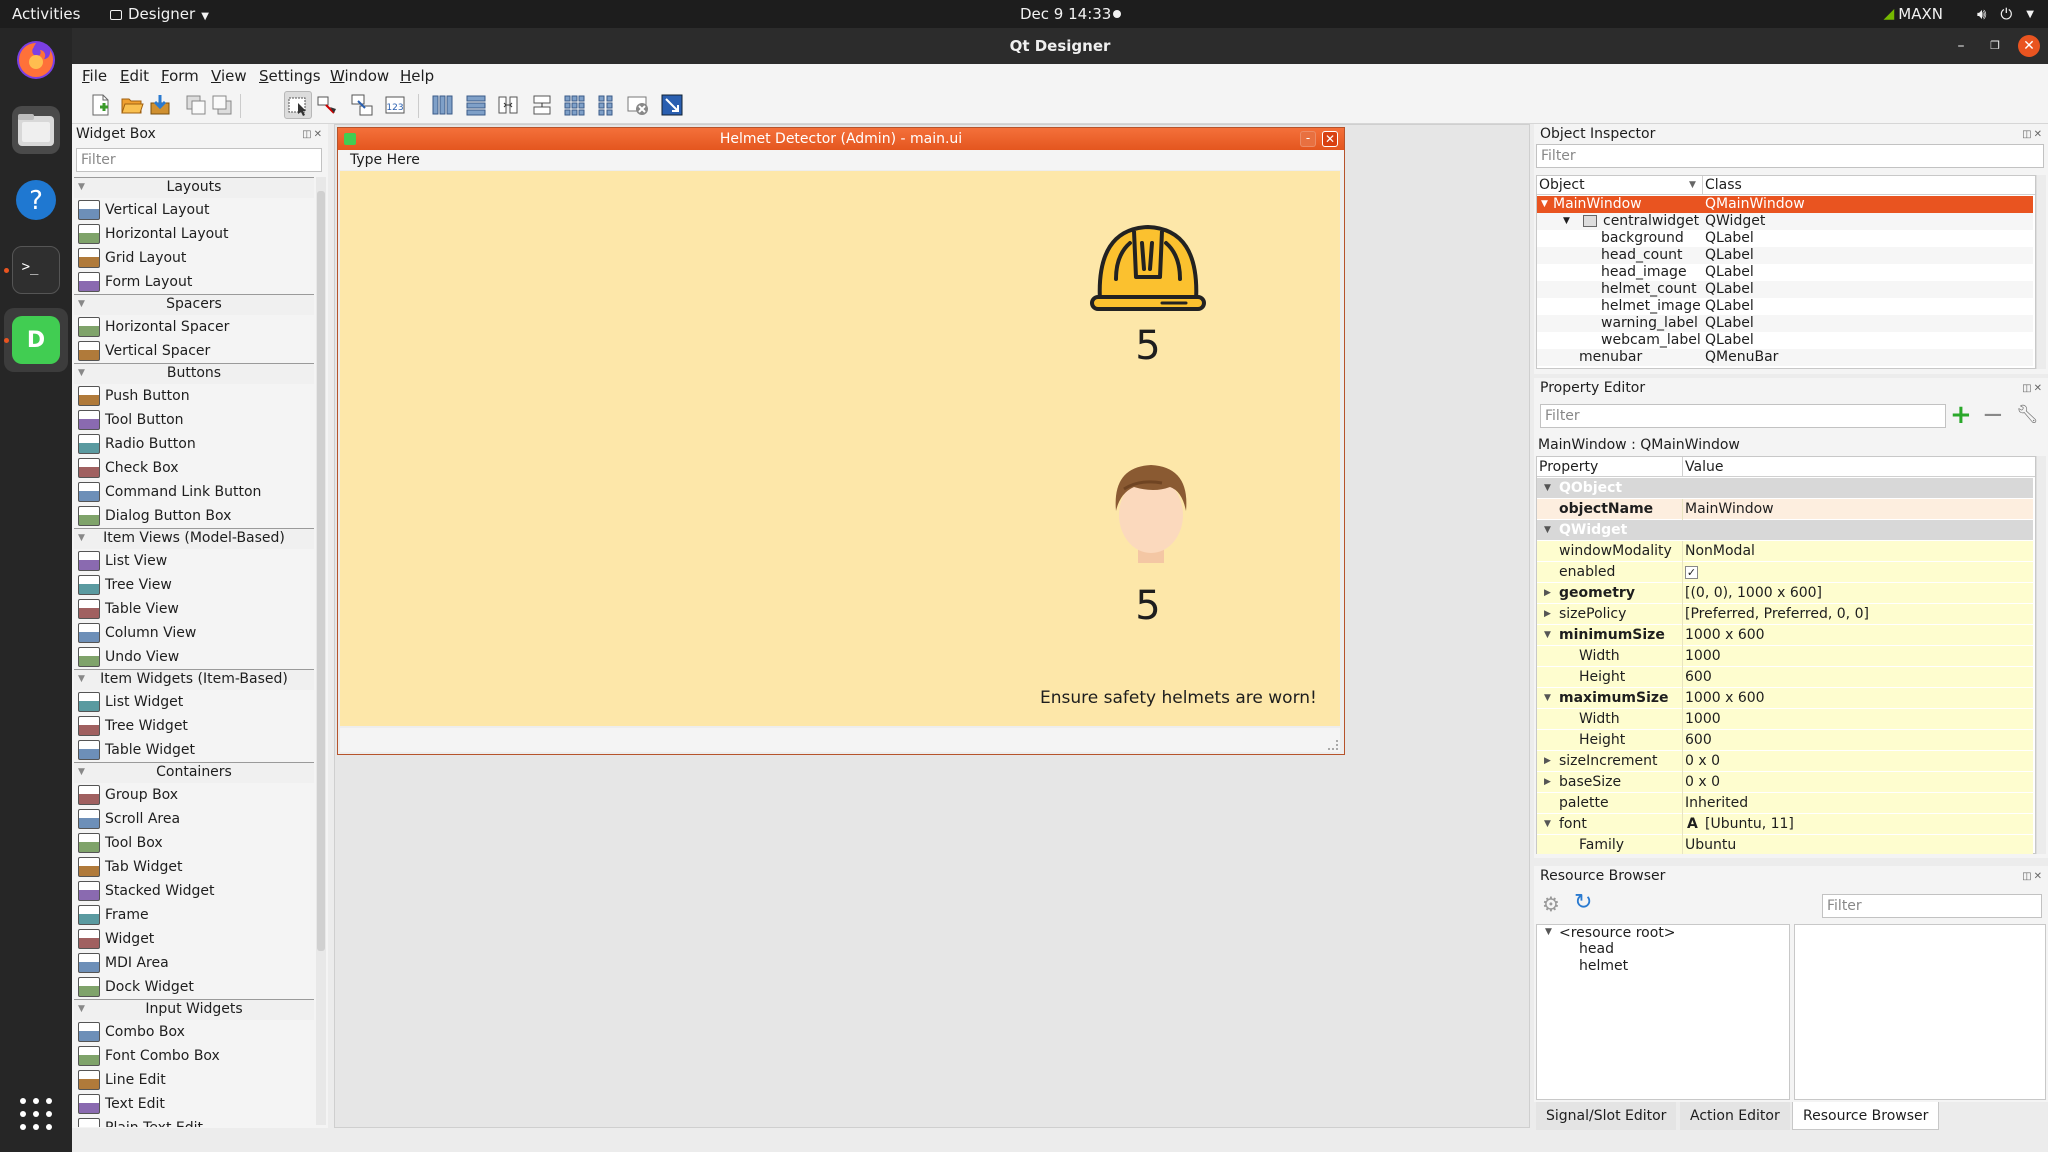  Describe the element at coordinates (160, 105) in the screenshot. I see `save-form-icon` at that location.